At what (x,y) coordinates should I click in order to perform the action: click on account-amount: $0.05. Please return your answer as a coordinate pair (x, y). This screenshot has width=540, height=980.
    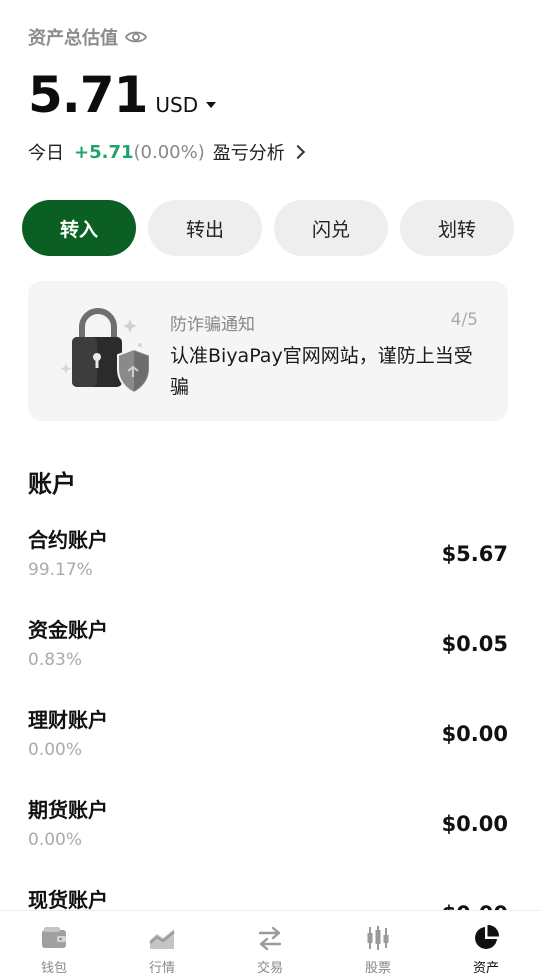
    Looking at the image, I should click on (474, 644).